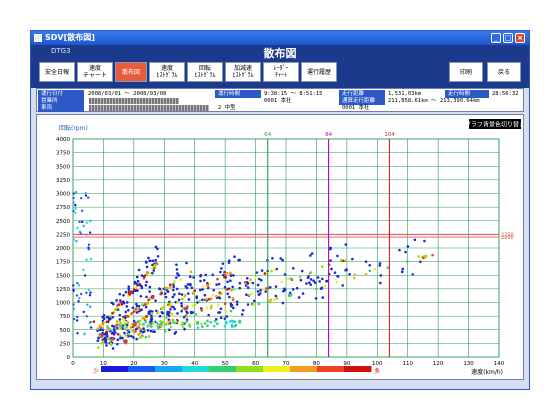 The width and height of the screenshot is (560, 420). What do you see at coordinates (69, 358) in the screenshot?
I see `y-tick-label: 0` at bounding box center [69, 358].